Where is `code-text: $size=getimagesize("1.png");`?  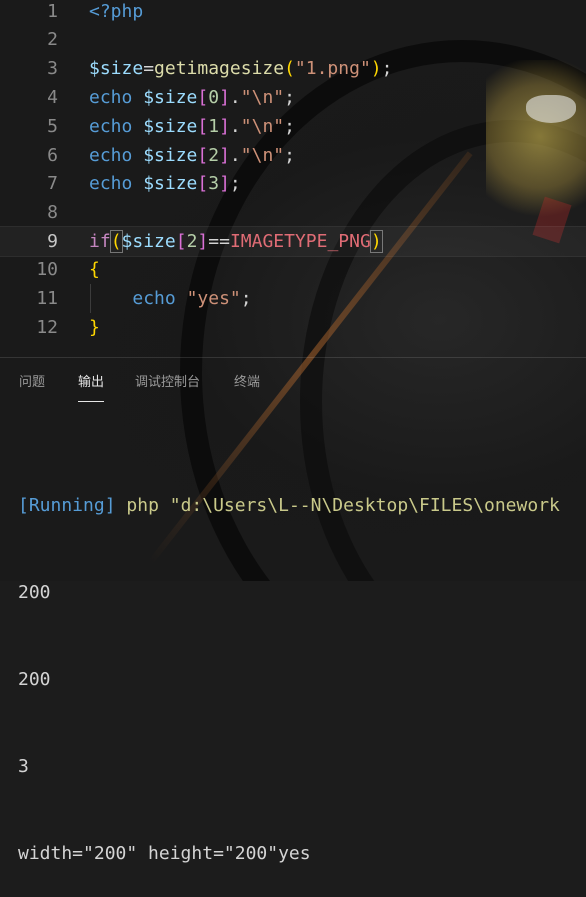
code-text: $size=getimagesize("1.png"); is located at coordinates (240, 68).